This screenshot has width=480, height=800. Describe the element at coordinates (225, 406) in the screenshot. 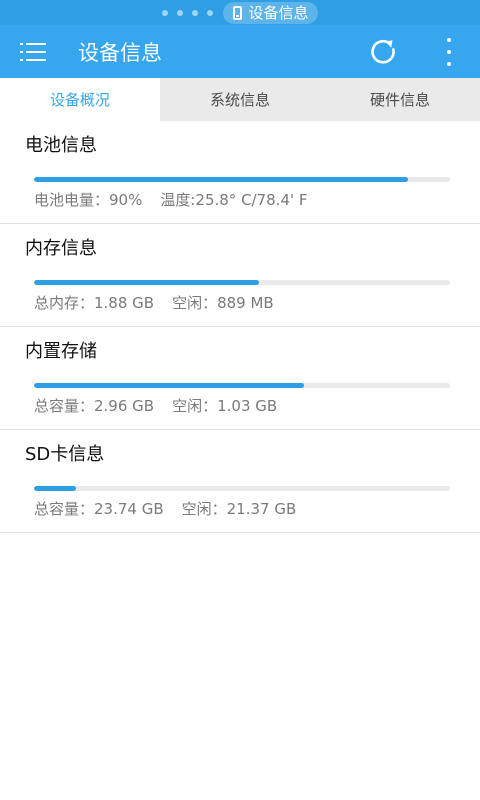

I see `free-capacity: 空闲：1.03 GB` at that location.